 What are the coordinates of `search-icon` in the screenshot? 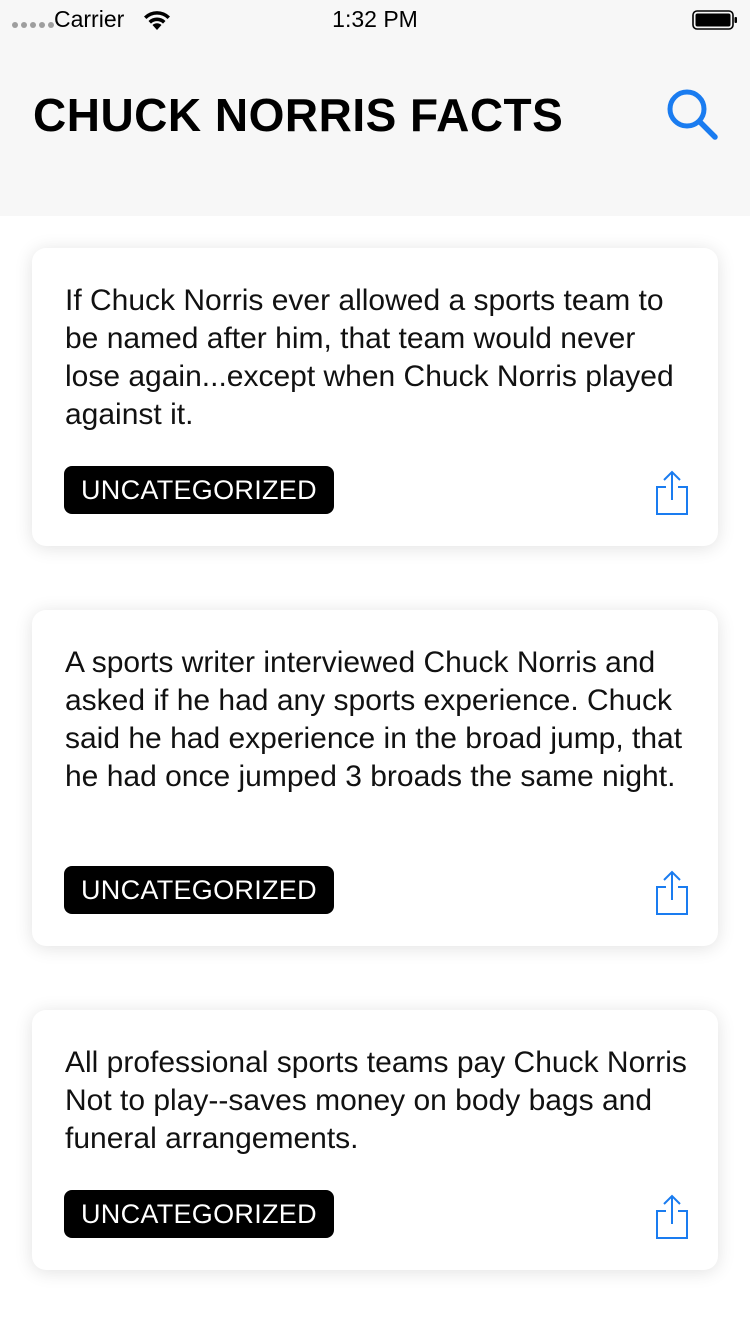 It's located at (692, 114).